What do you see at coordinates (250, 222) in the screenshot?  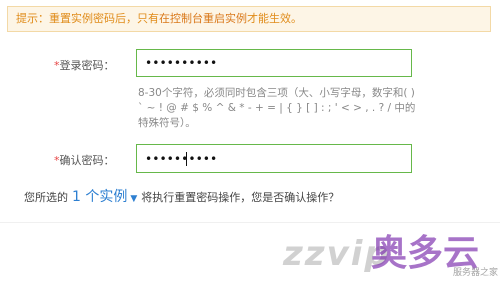 I see `footer-divider` at bounding box center [250, 222].